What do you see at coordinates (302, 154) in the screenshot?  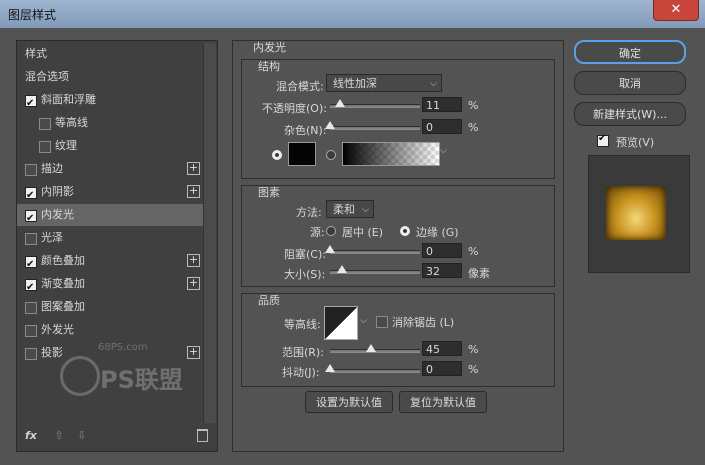 I see `glow-color-swatch` at bounding box center [302, 154].